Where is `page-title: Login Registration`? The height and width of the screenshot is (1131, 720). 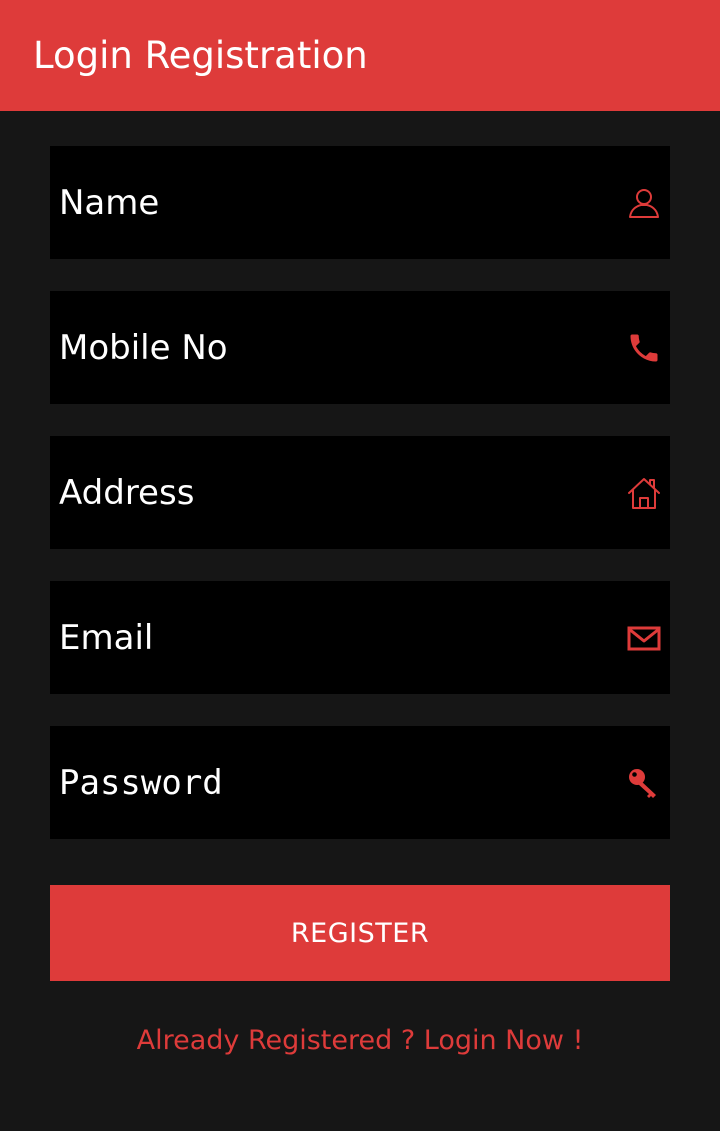
page-title: Login Registration is located at coordinates (200, 55).